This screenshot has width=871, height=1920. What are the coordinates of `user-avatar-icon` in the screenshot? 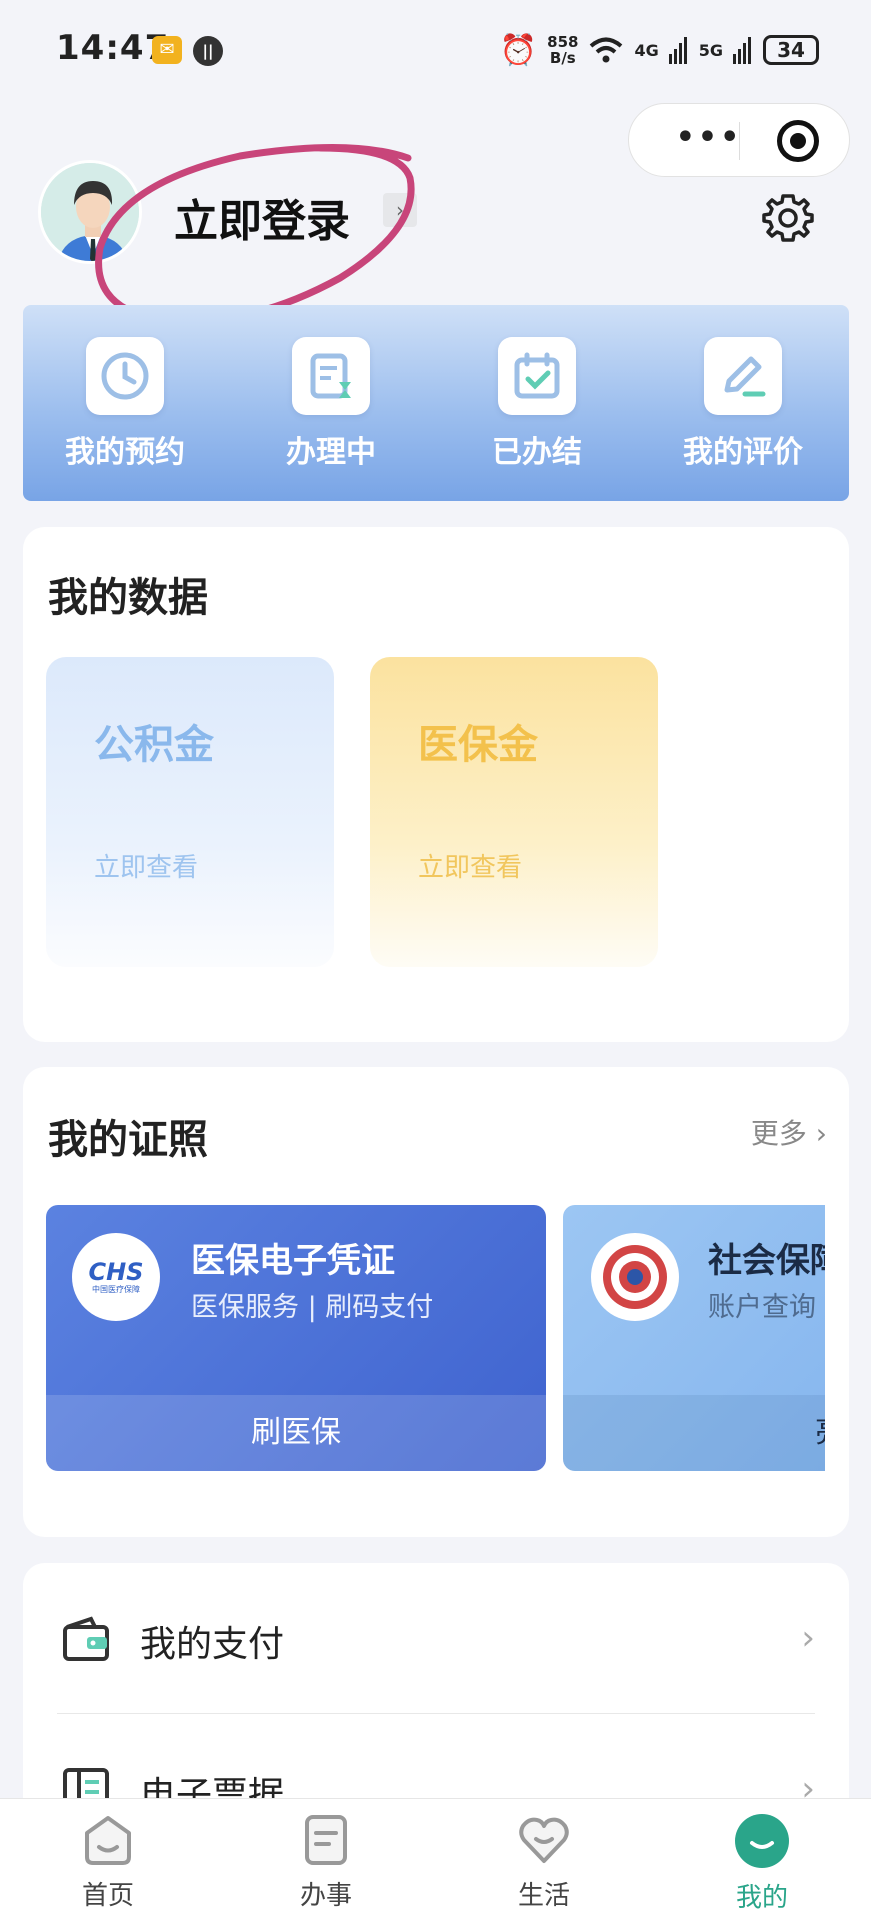 It's located at (90, 212).